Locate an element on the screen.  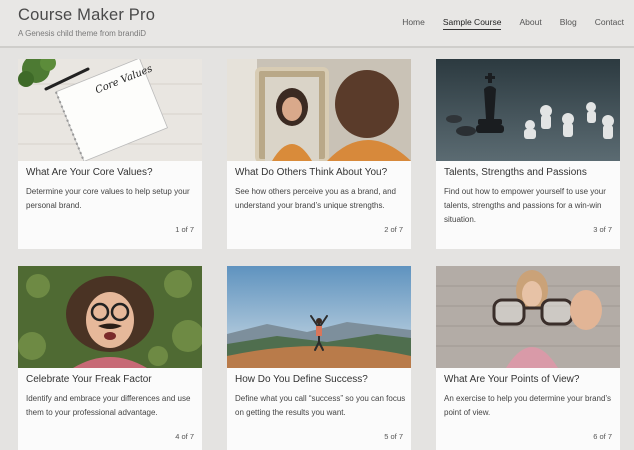
card-title: What Are Your Core Values? is located at coordinates (89, 172).